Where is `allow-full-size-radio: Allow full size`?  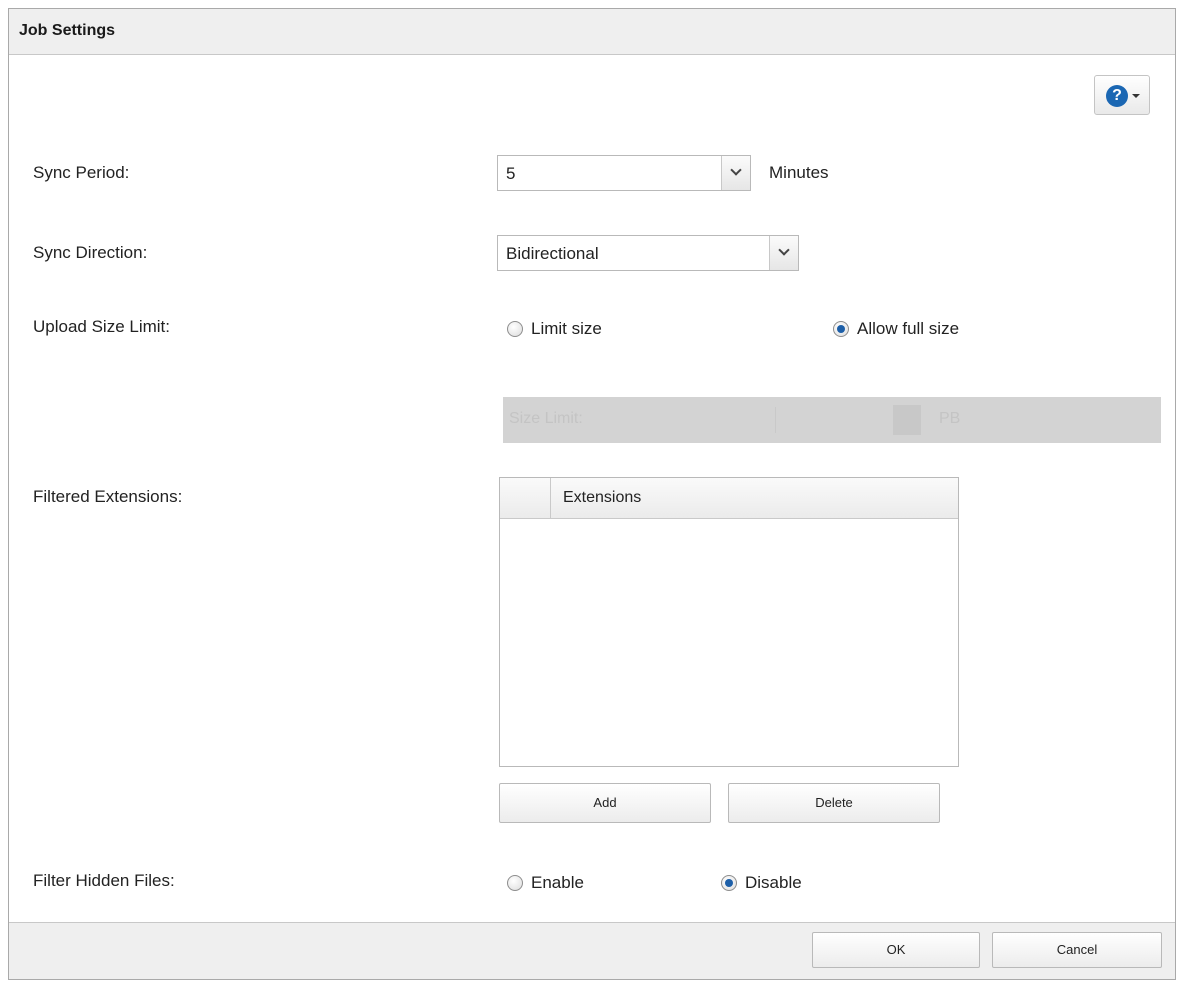
allow-full-size-radio: Allow full size is located at coordinates (896, 329).